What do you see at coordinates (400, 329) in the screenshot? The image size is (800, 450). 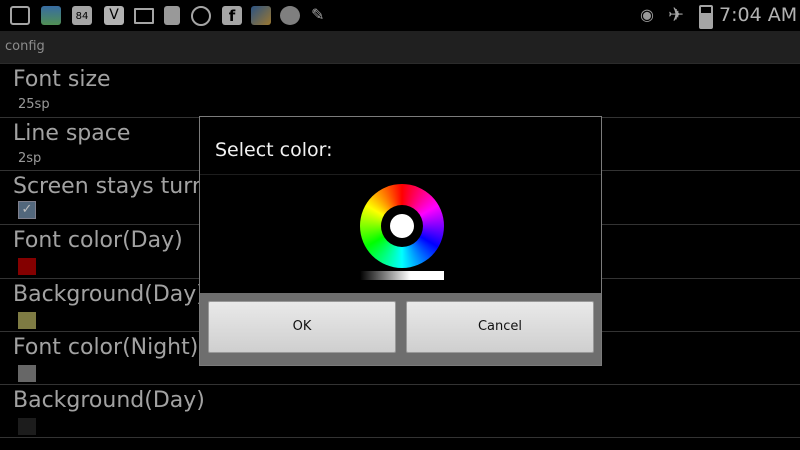 I see `dialog-button-bar: OK Cancel` at bounding box center [400, 329].